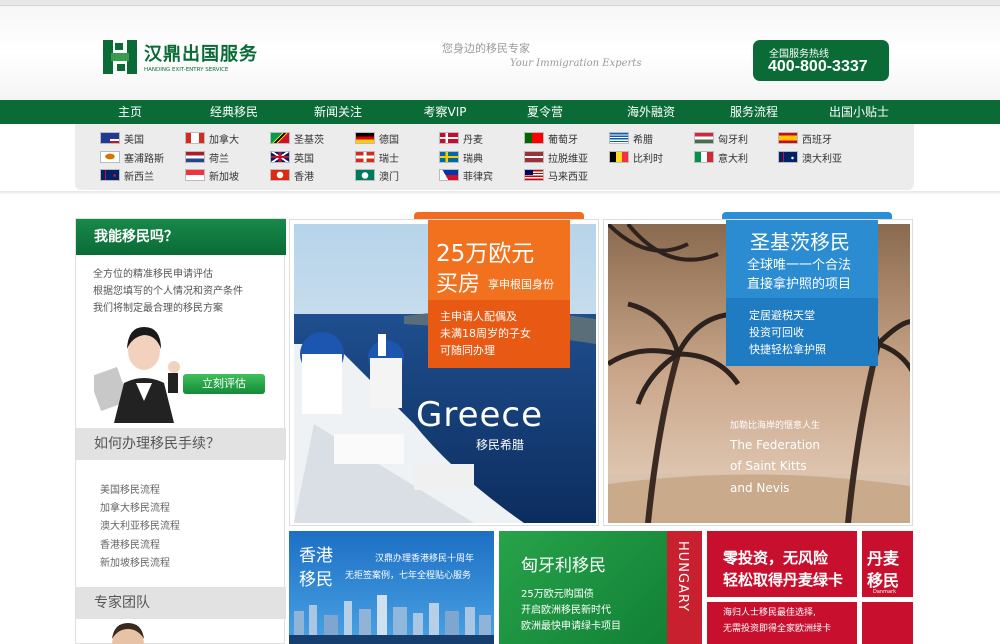  Describe the element at coordinates (140, 524) in the screenshot. I see `process-link-australia: 澳大利亚移民流程` at that location.